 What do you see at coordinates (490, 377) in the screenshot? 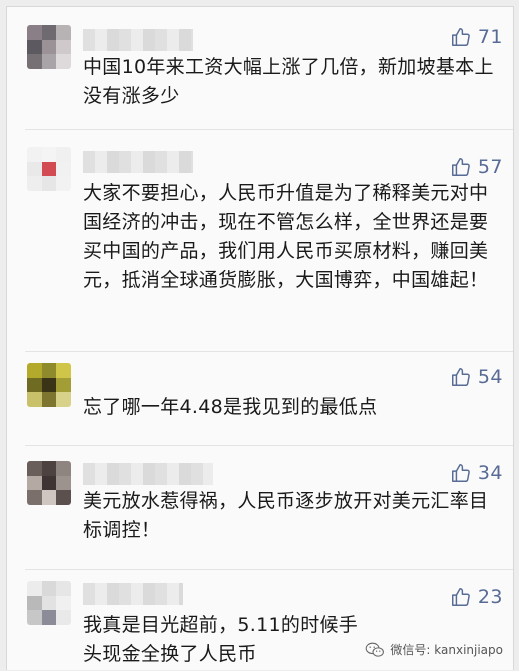
I see `like-count: 54` at bounding box center [490, 377].